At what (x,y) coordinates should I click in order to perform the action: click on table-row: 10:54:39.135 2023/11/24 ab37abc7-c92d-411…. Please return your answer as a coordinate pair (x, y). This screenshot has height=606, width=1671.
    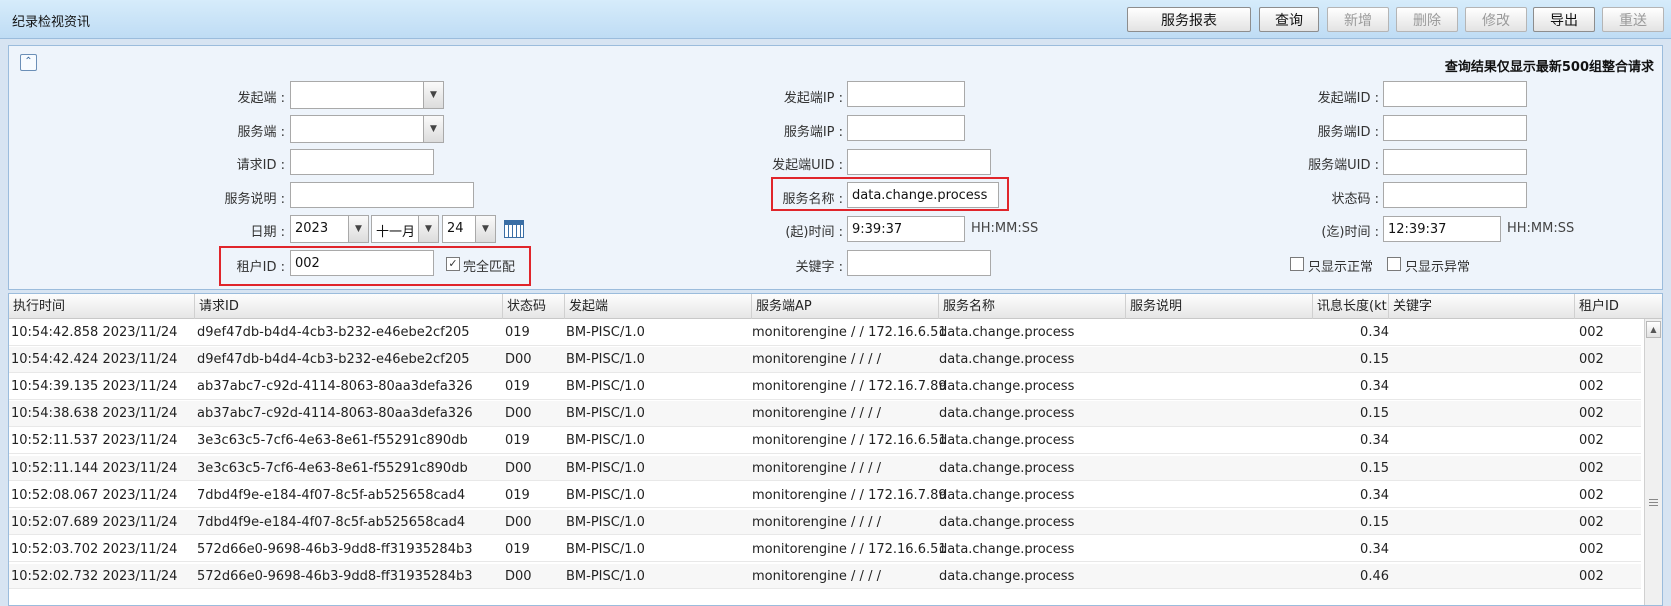
    Looking at the image, I should click on (825, 387).